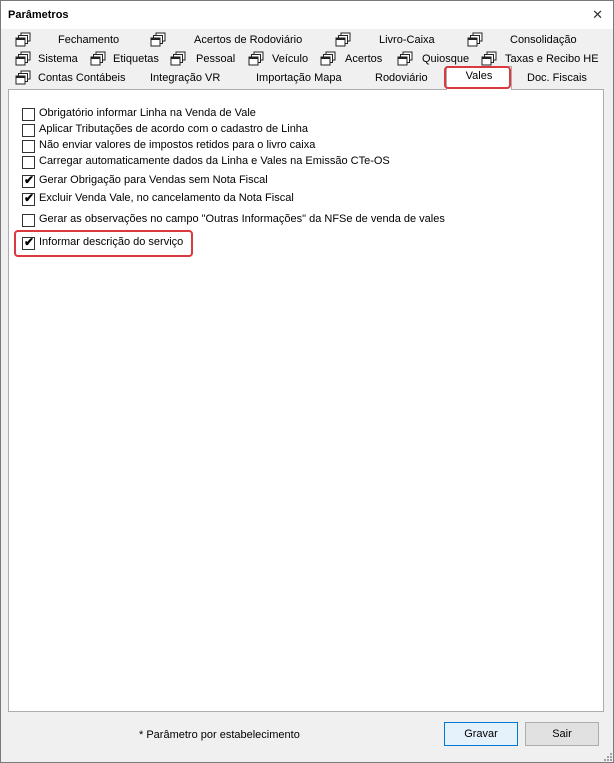 This screenshot has width=614, height=763. What do you see at coordinates (248, 40) in the screenshot?
I see `tab-label: Acertos de Rodoviário` at bounding box center [248, 40].